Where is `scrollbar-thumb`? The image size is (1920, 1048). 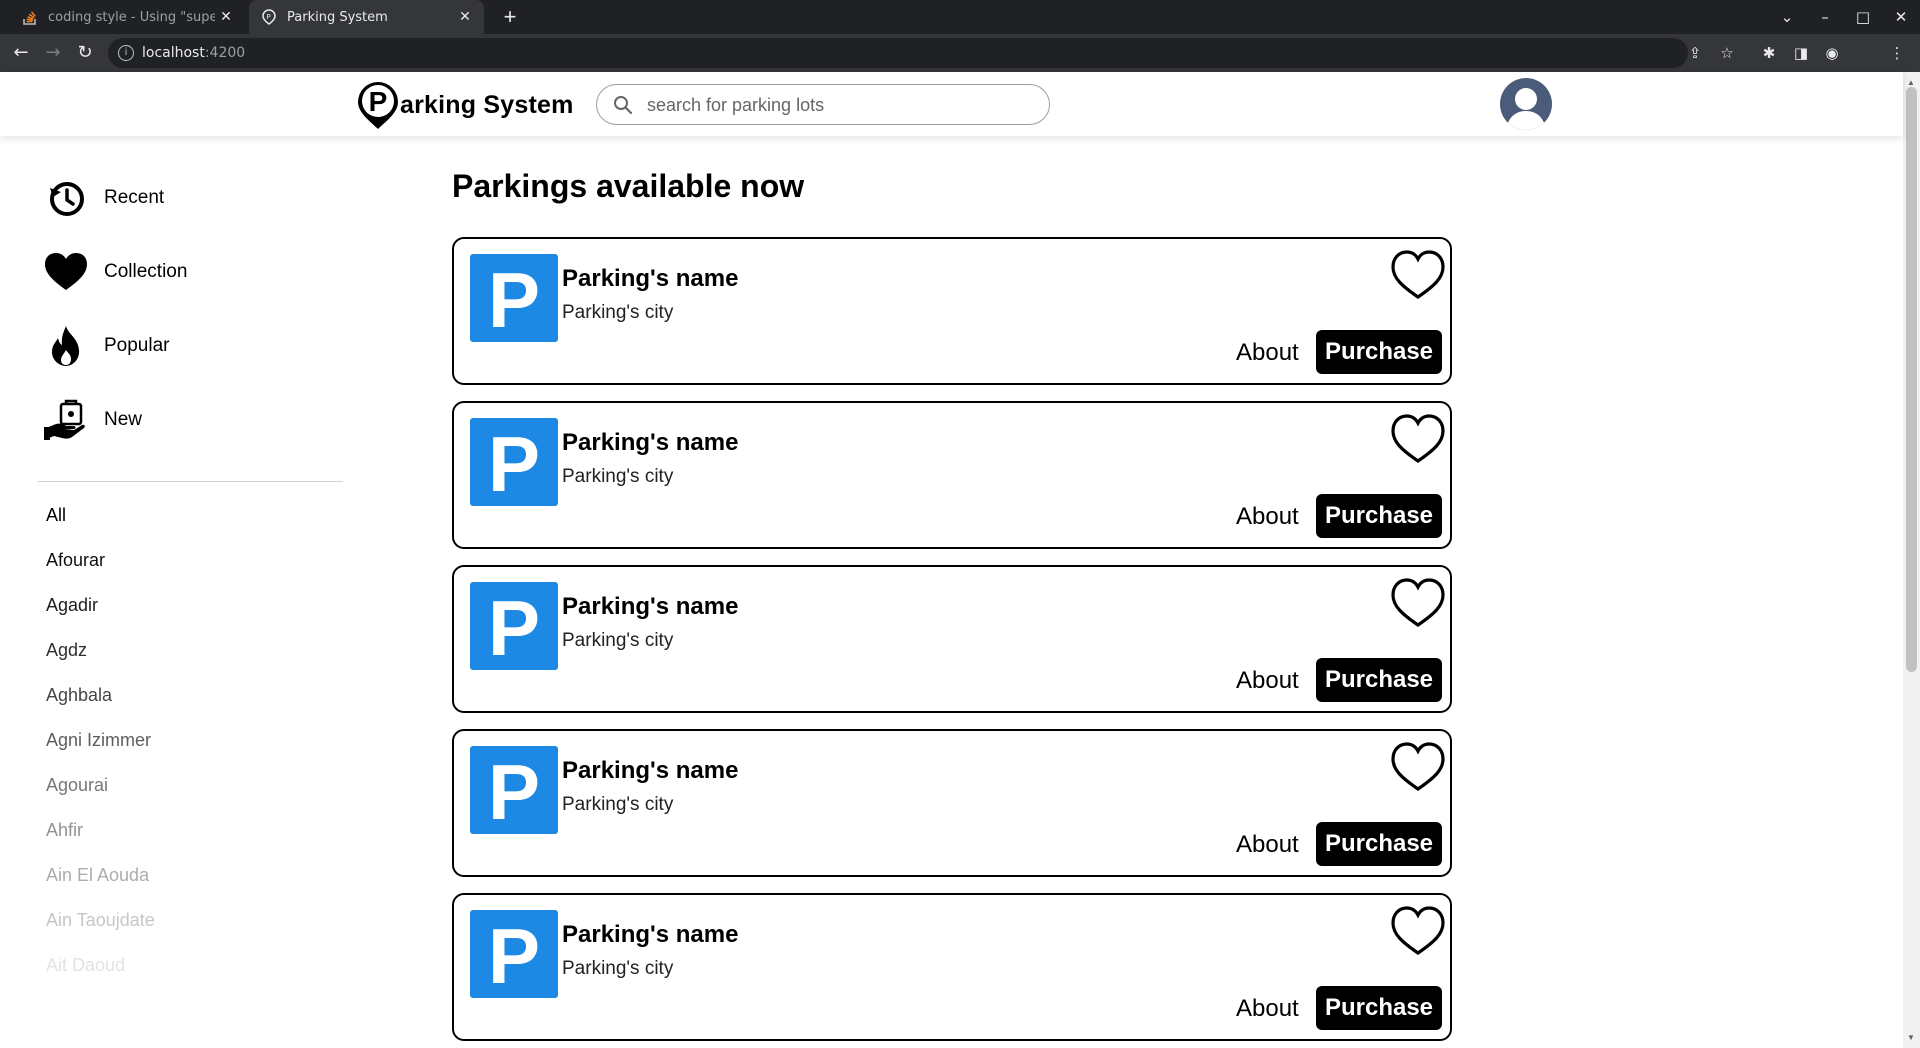 scrollbar-thumb is located at coordinates (1911, 379).